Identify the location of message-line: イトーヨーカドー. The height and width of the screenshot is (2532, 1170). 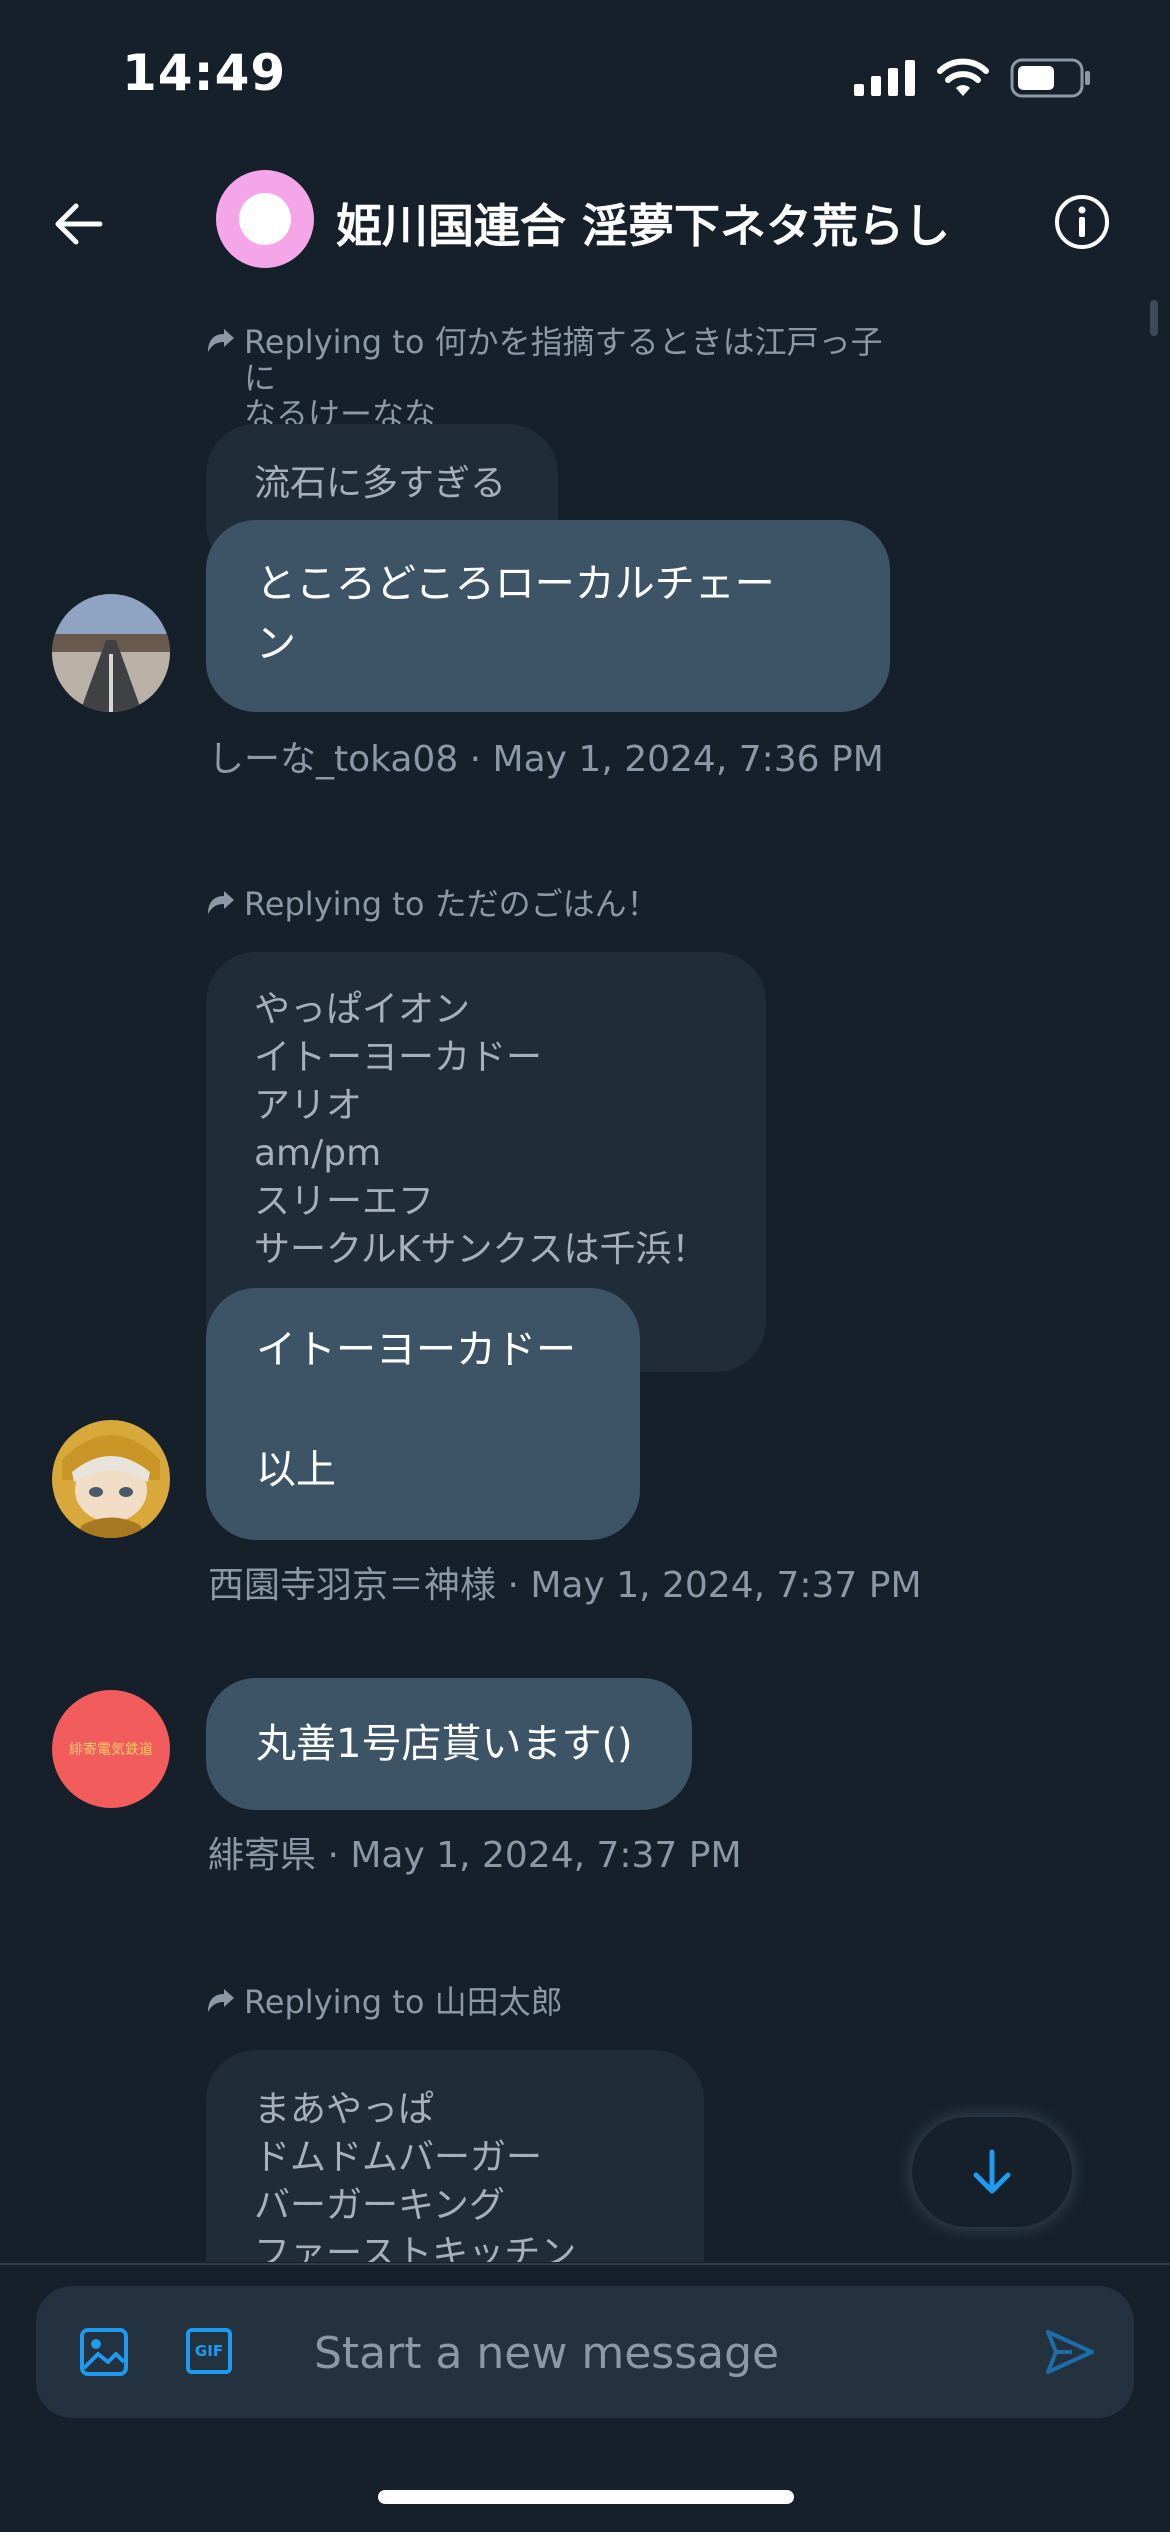
(416, 1350).